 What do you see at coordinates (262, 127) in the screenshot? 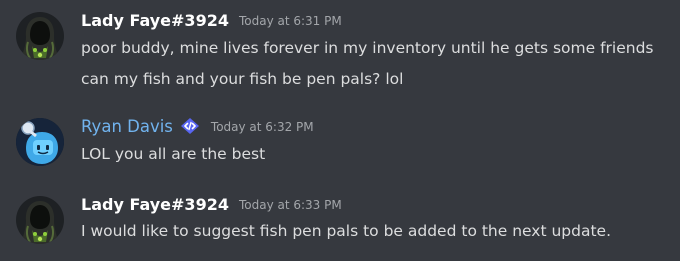
I see `timestamp: Today at 6:32 PM` at bounding box center [262, 127].